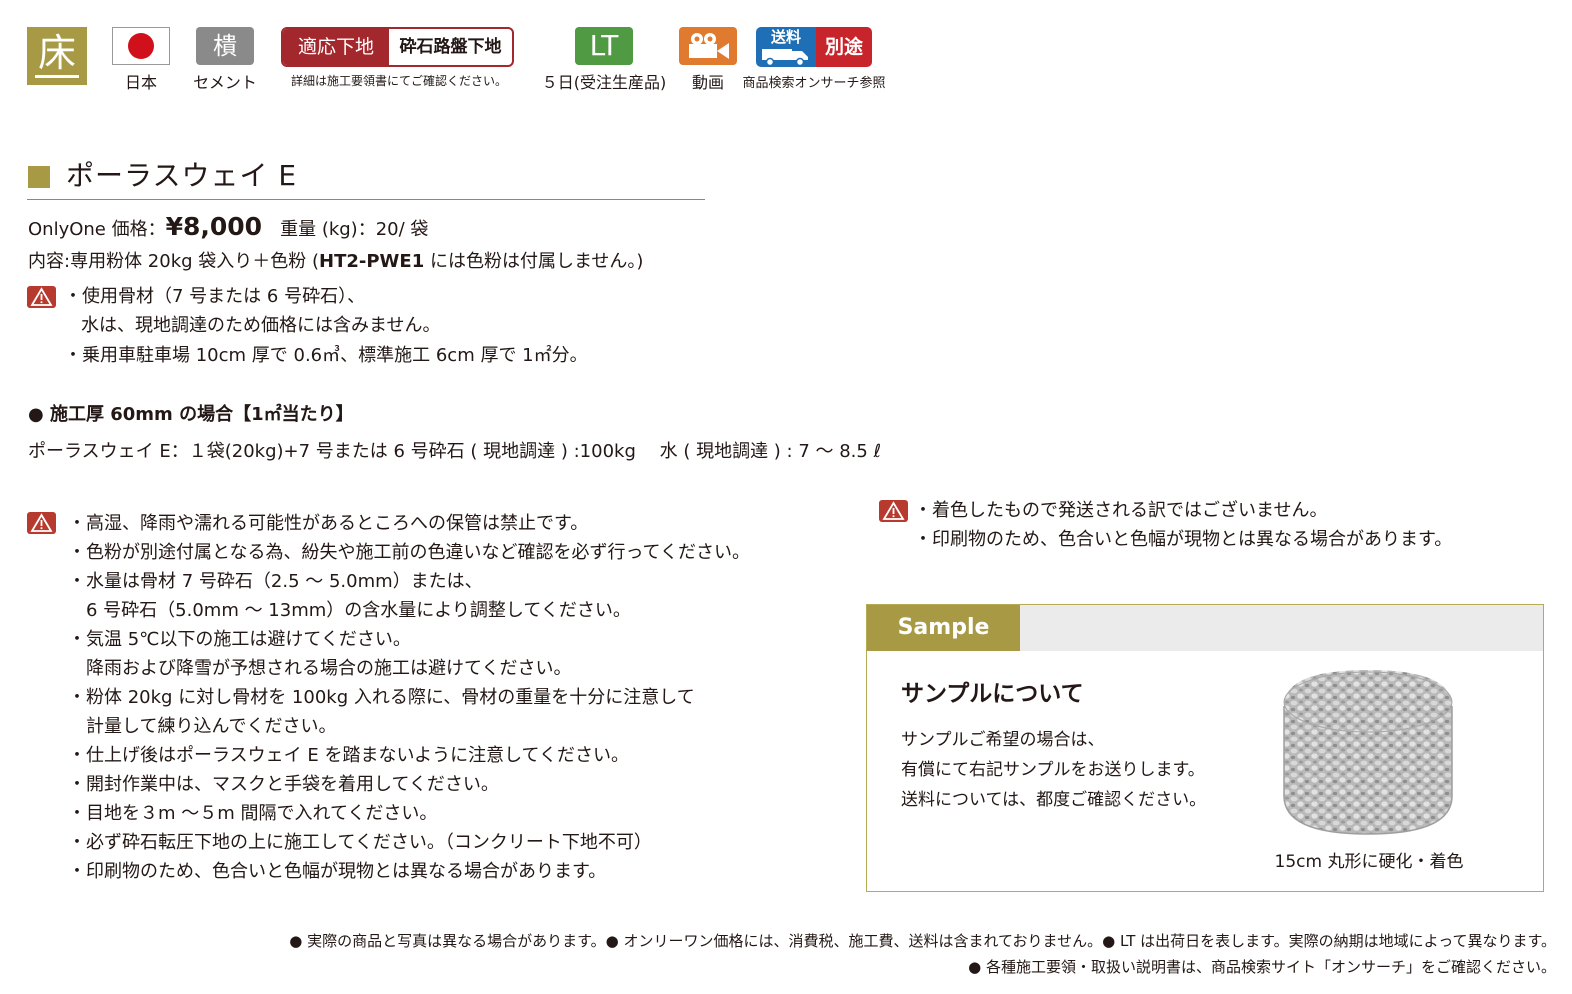 The height and width of the screenshot is (994, 1572). What do you see at coordinates (214, 226) in the screenshot?
I see `price-value: ¥8,000` at bounding box center [214, 226].